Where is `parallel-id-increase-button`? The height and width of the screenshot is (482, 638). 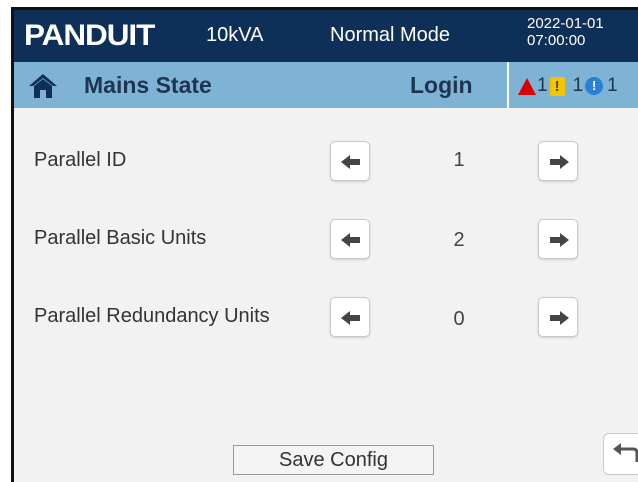
parallel-id-increase-button is located at coordinates (558, 161).